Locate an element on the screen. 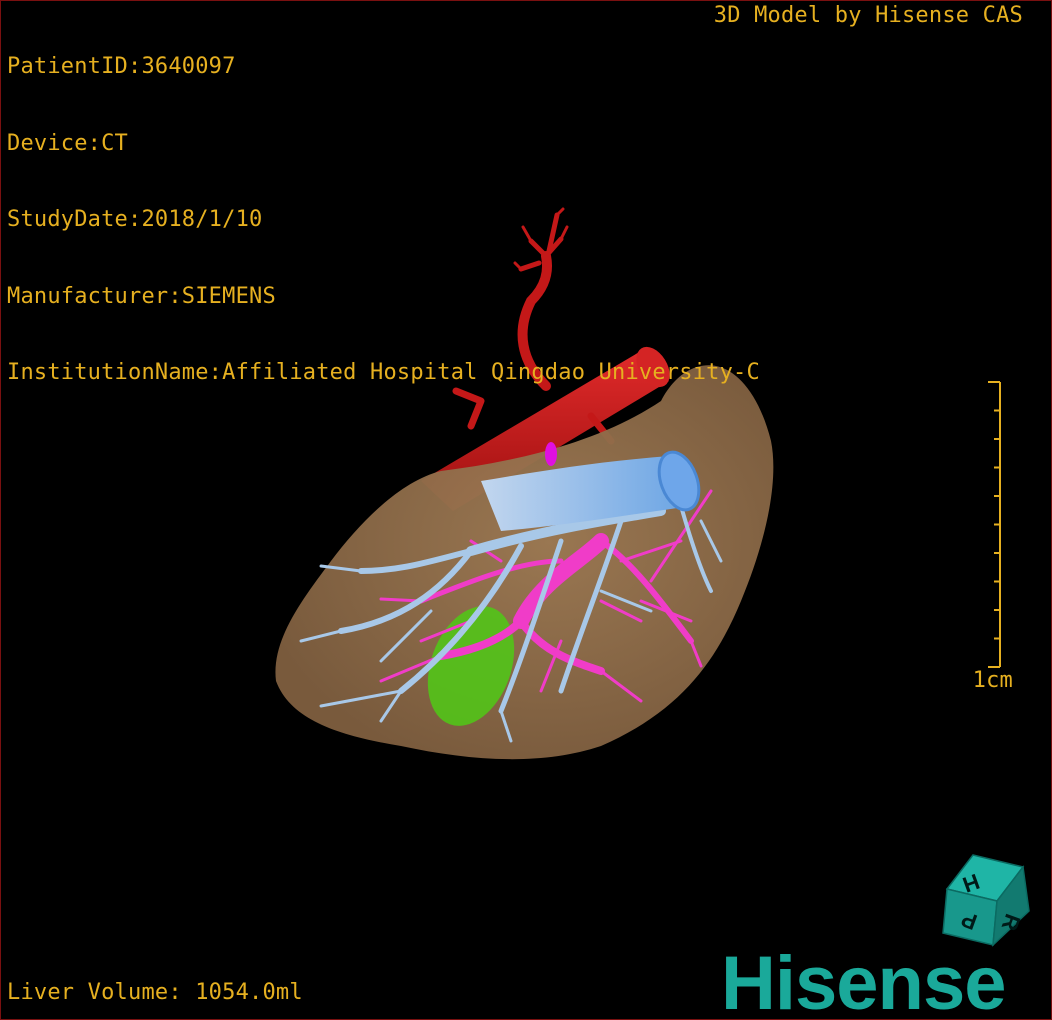 The image size is (1052, 1020). liver-volume: Liver Volume: 1054.0ml is located at coordinates (155, 992).